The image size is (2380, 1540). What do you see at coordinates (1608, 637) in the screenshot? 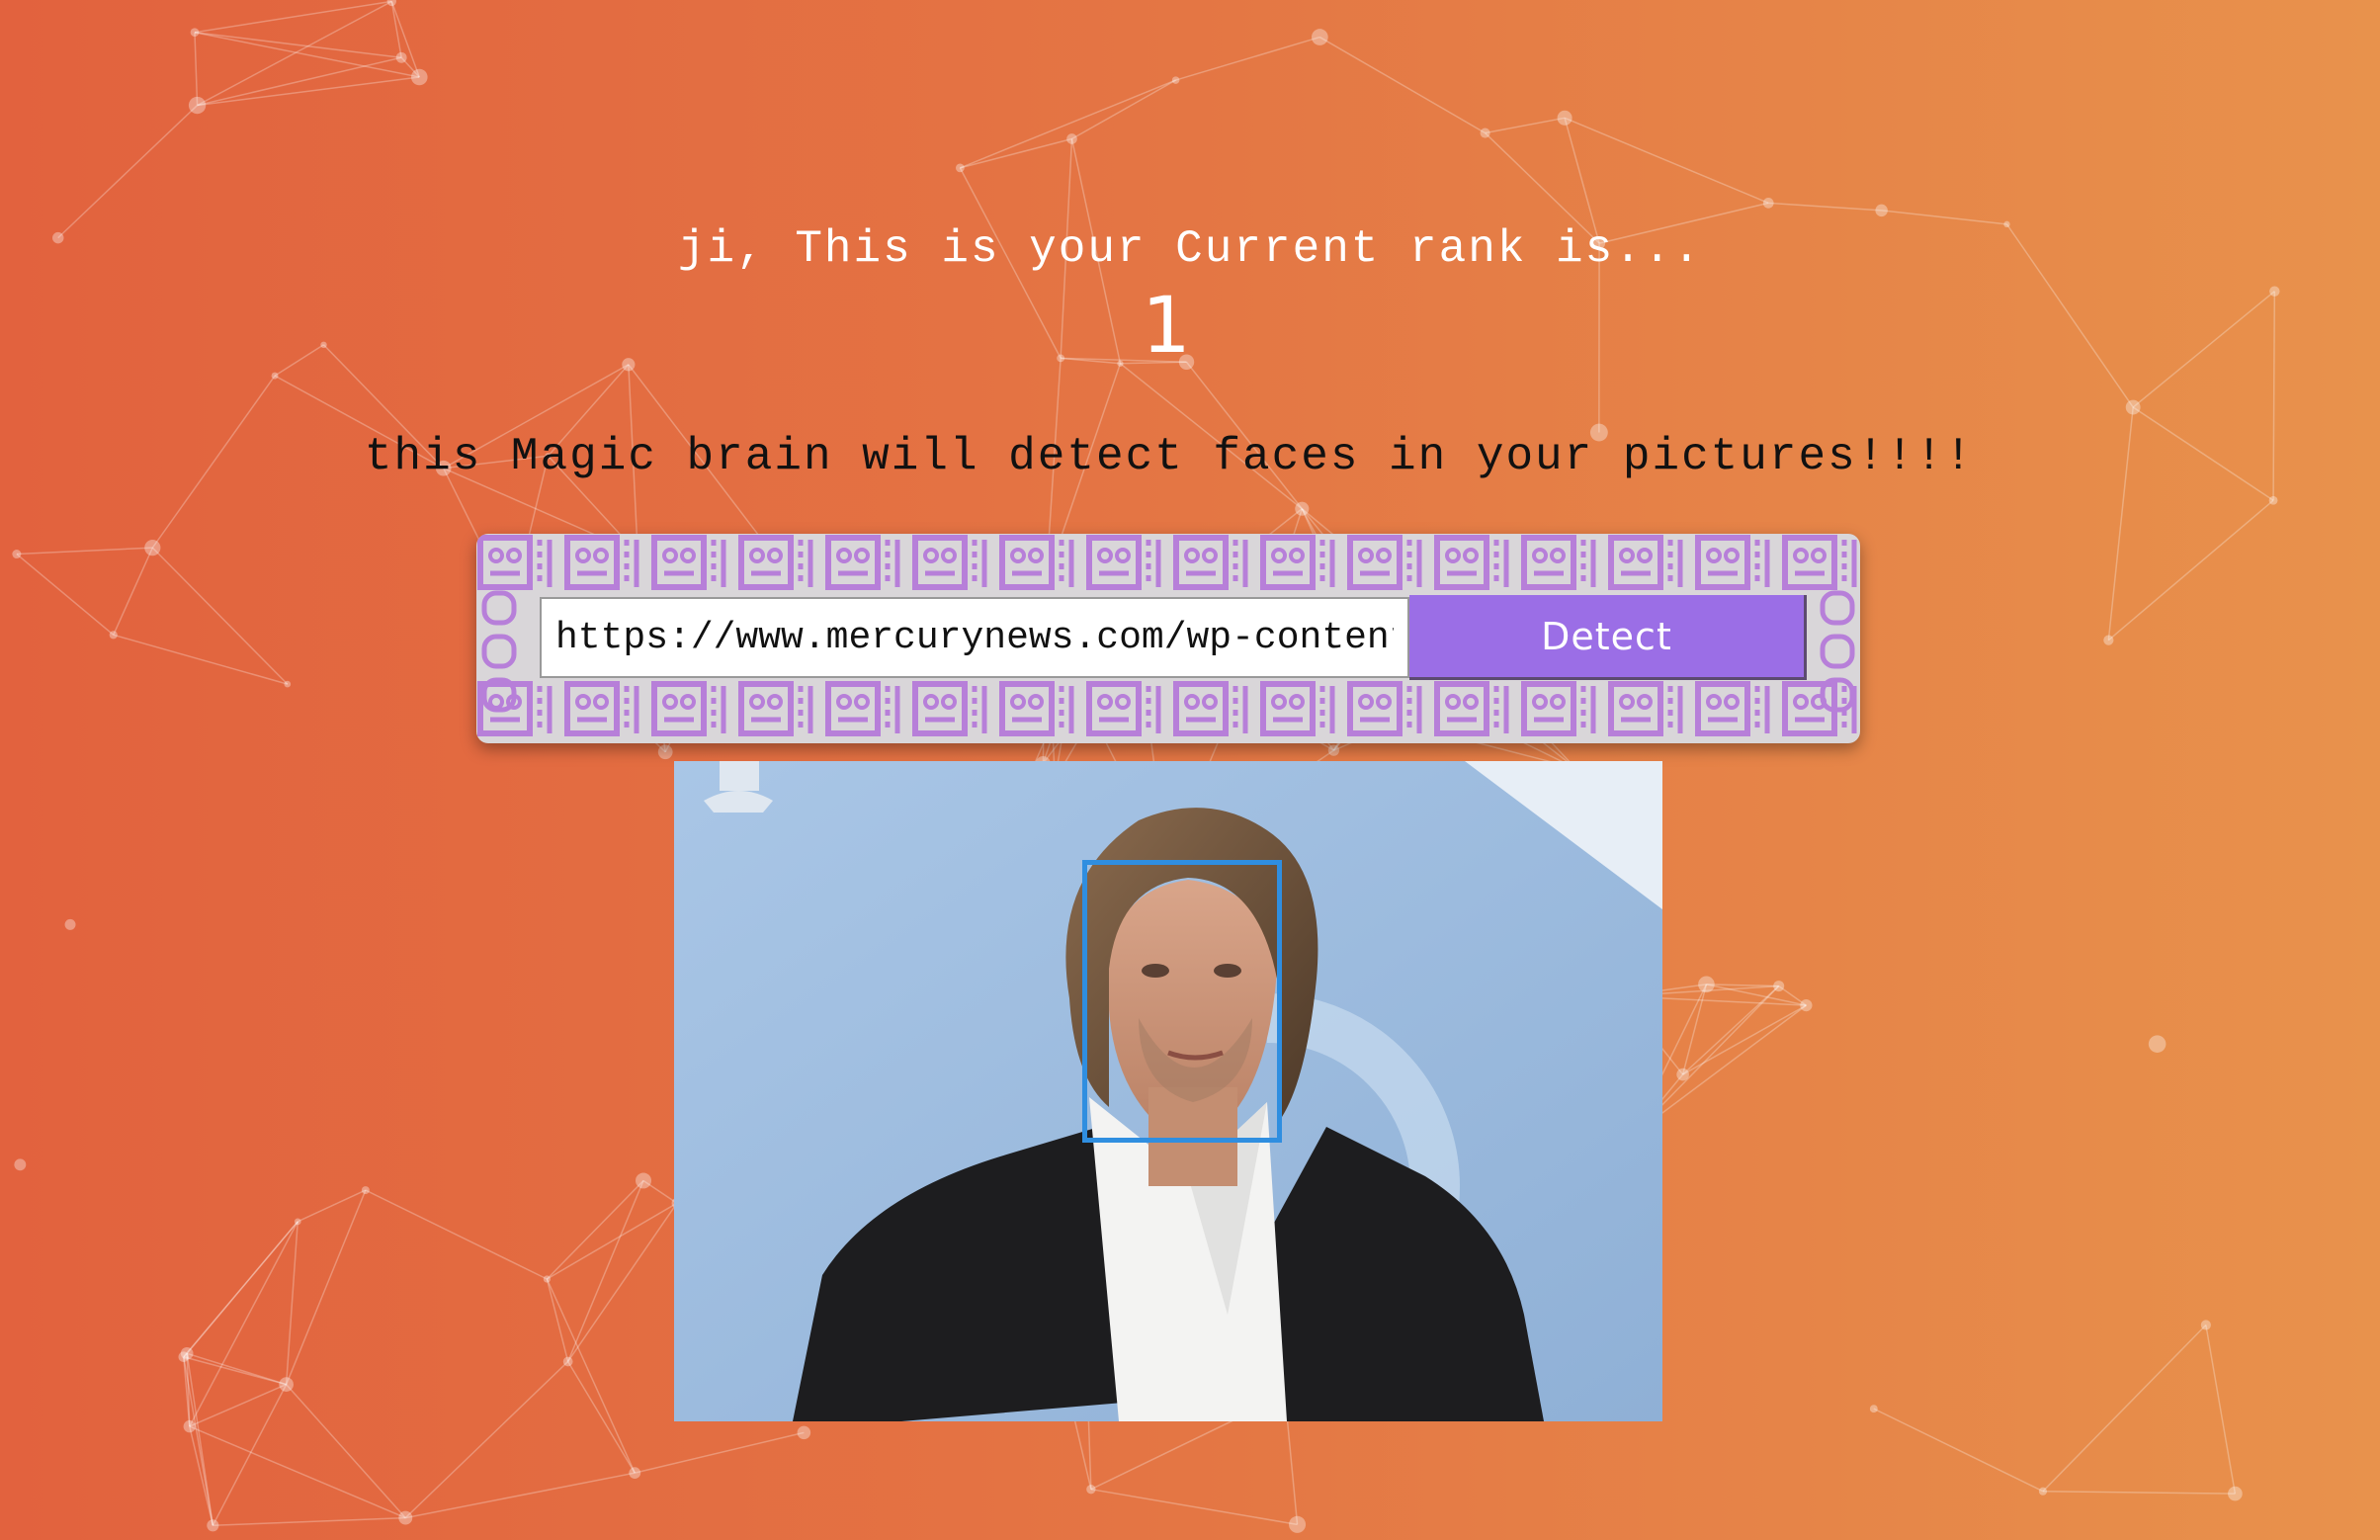
I see `detect-button: Detect` at bounding box center [1608, 637].